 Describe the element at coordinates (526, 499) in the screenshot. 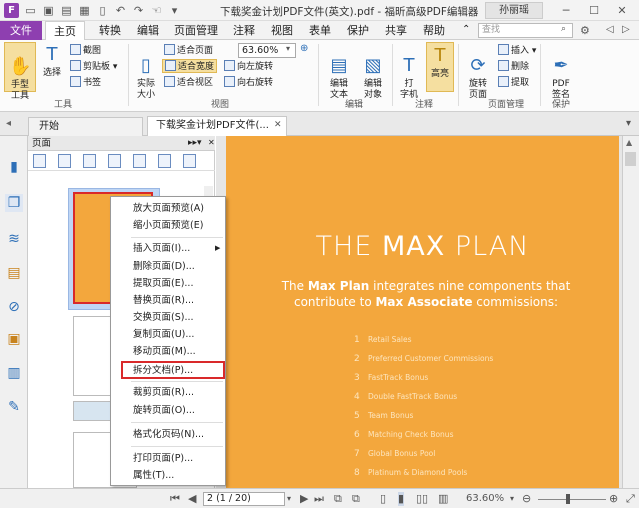

I see `zoom-out-icon: ⊖` at that location.